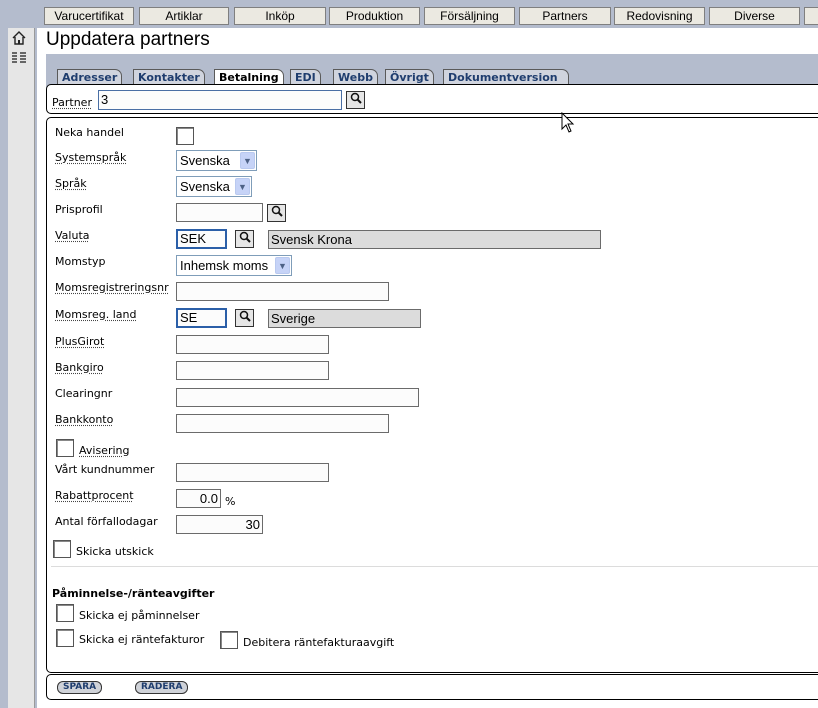  I want to click on clearingnr-label: Clearingnr, so click(83, 393).